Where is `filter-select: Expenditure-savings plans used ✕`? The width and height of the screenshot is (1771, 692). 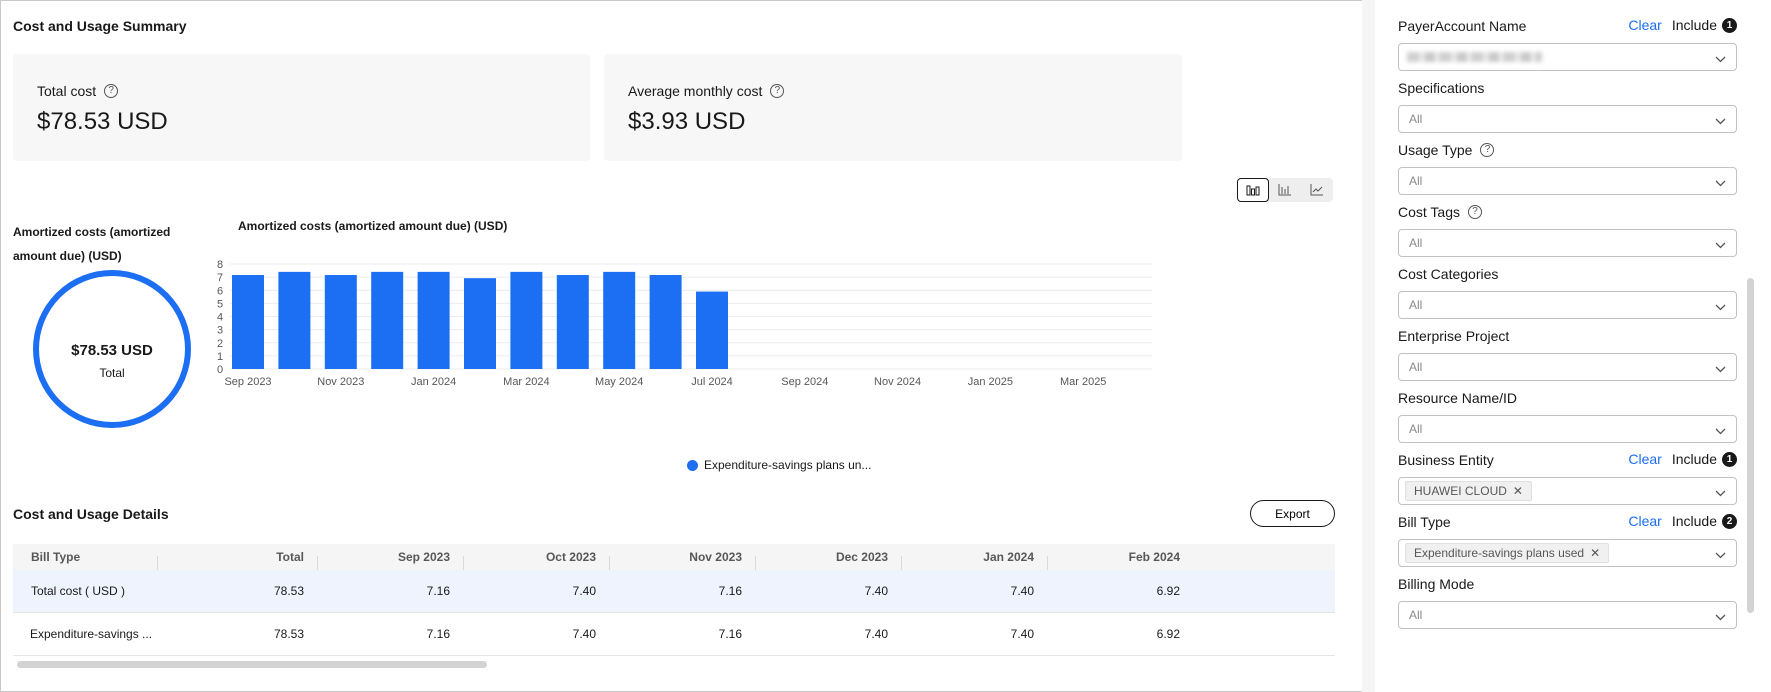 filter-select: Expenditure-savings plans used ✕ is located at coordinates (1567, 553).